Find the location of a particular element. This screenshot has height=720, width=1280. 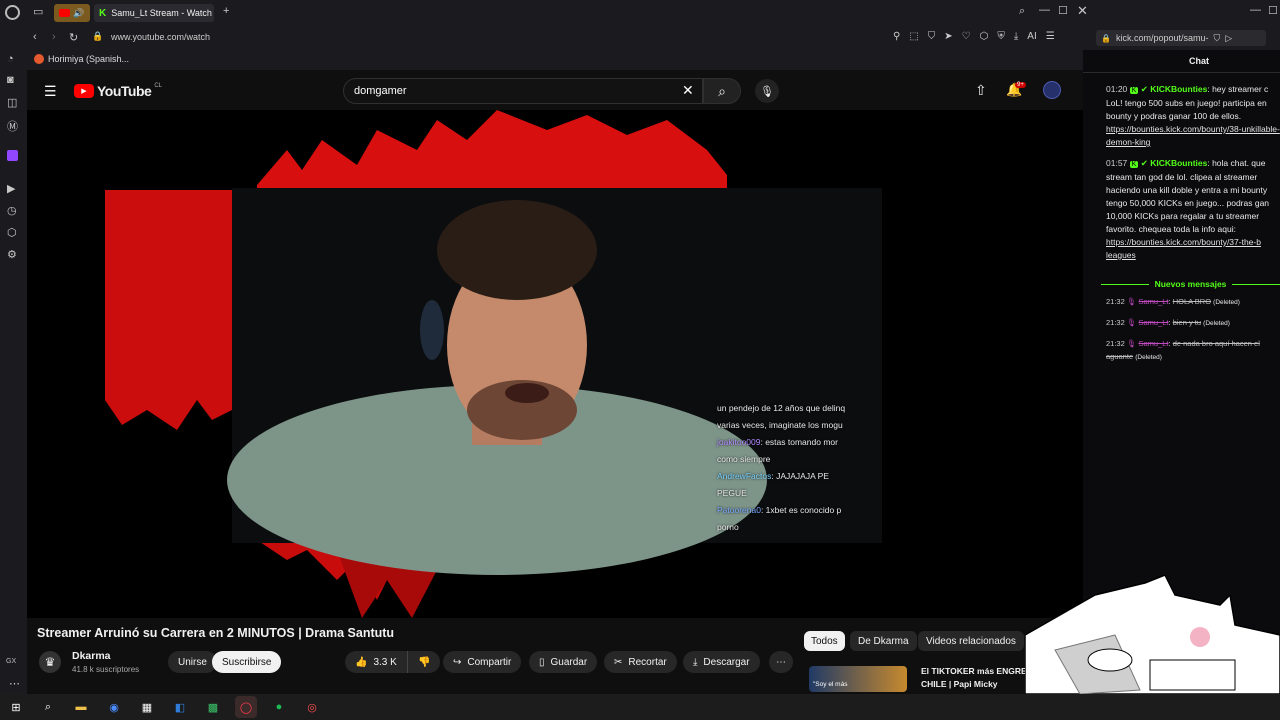

mail-icon: Ⓜ is located at coordinates (12, 126).